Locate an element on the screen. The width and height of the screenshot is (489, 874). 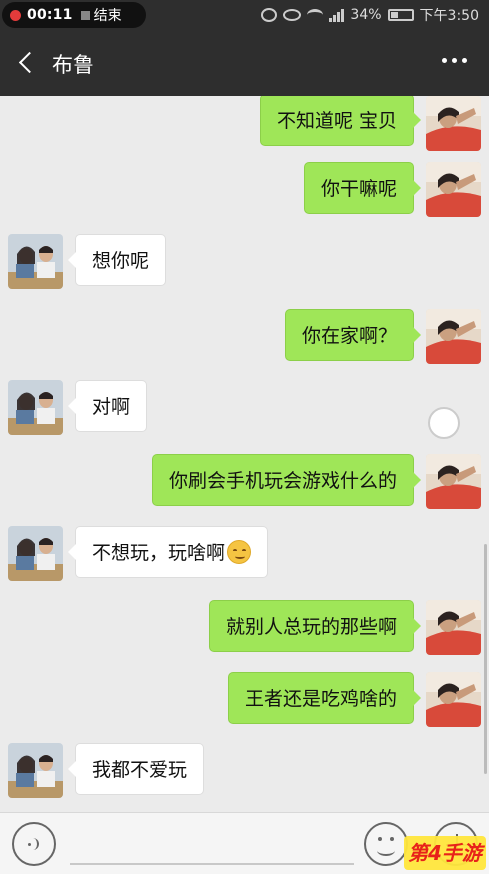
contact-message-bubble: 我都不爱玩 is located at coordinates (136, 769).